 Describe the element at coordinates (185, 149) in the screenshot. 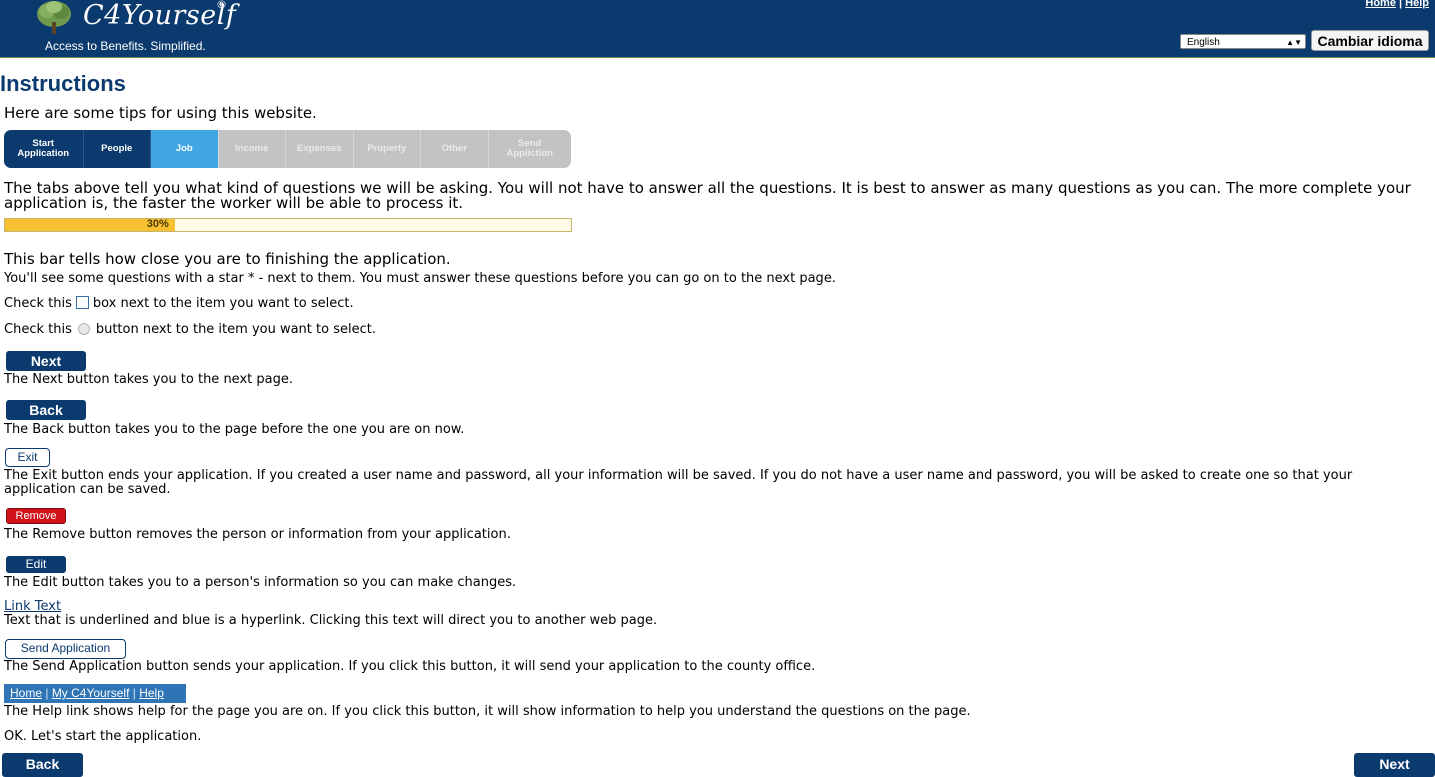

I see `tab-job: Job` at that location.